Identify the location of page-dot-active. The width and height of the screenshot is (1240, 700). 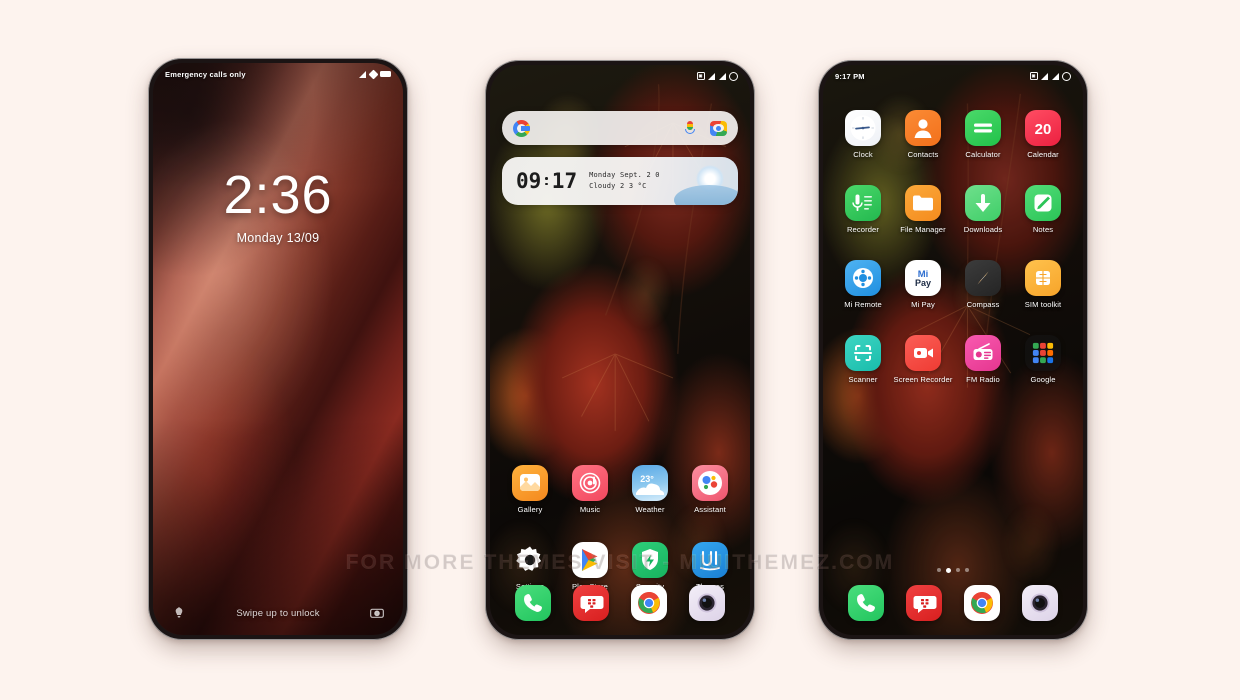
(948, 570).